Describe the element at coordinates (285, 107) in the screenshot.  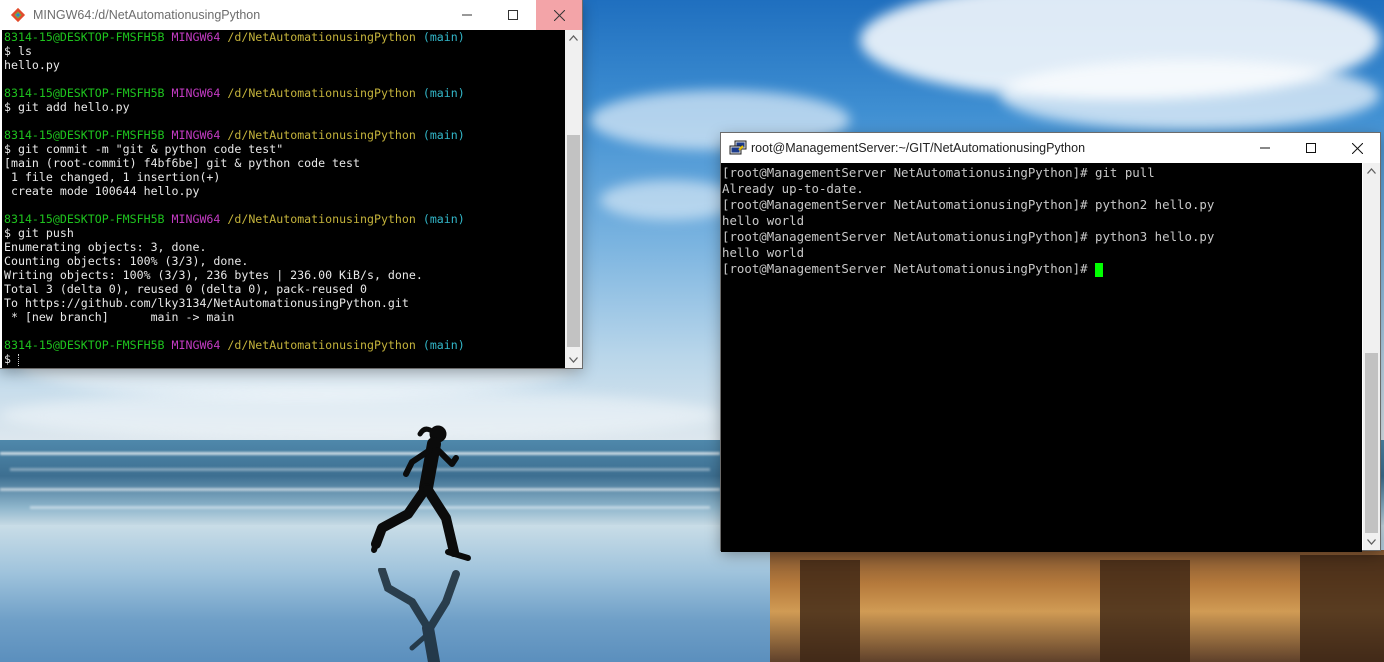
I see `output-line: $ git add hello.py` at that location.